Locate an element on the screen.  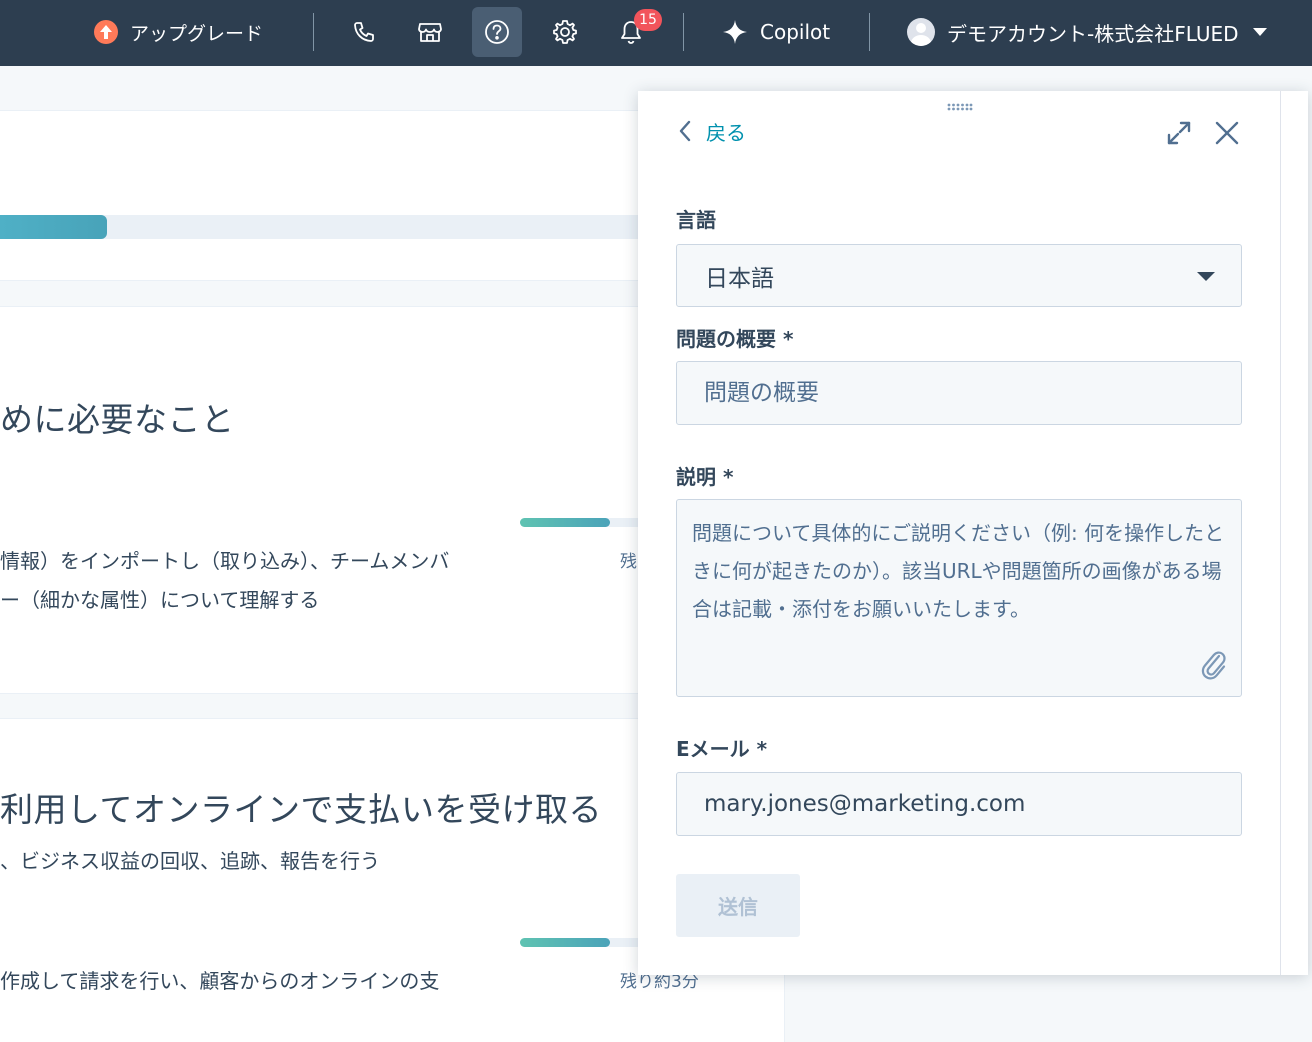
task-description: ー（細かな属性）について理解する is located at coordinates (160, 600).